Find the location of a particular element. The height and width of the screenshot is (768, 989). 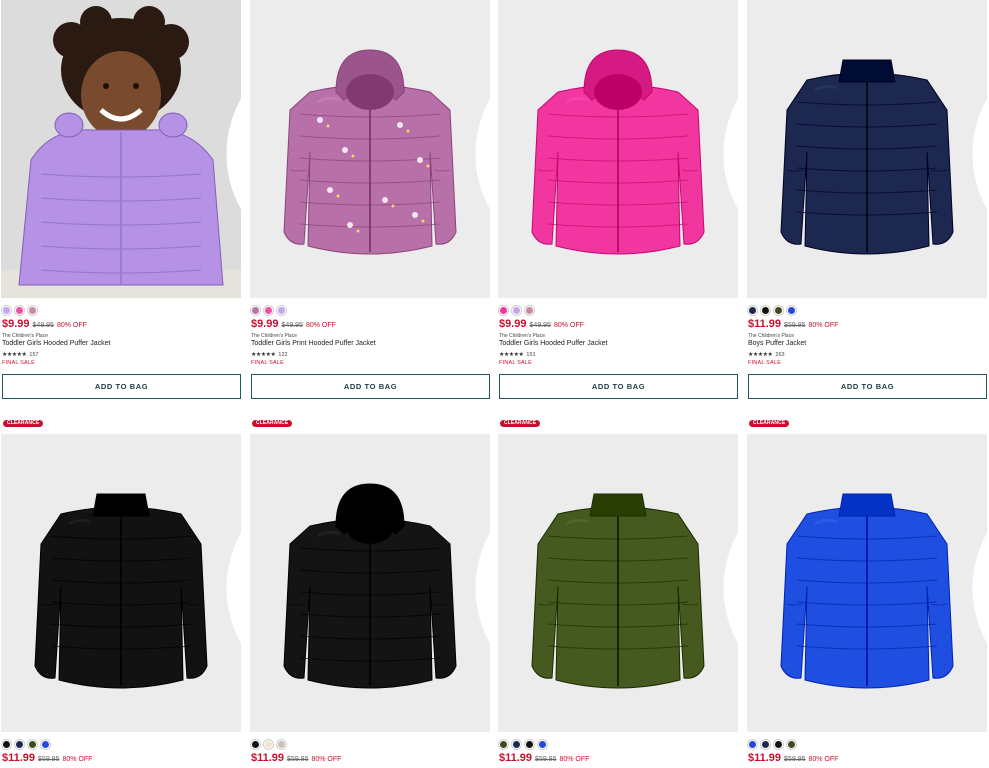

original-price: $49.95 is located at coordinates (292, 325).